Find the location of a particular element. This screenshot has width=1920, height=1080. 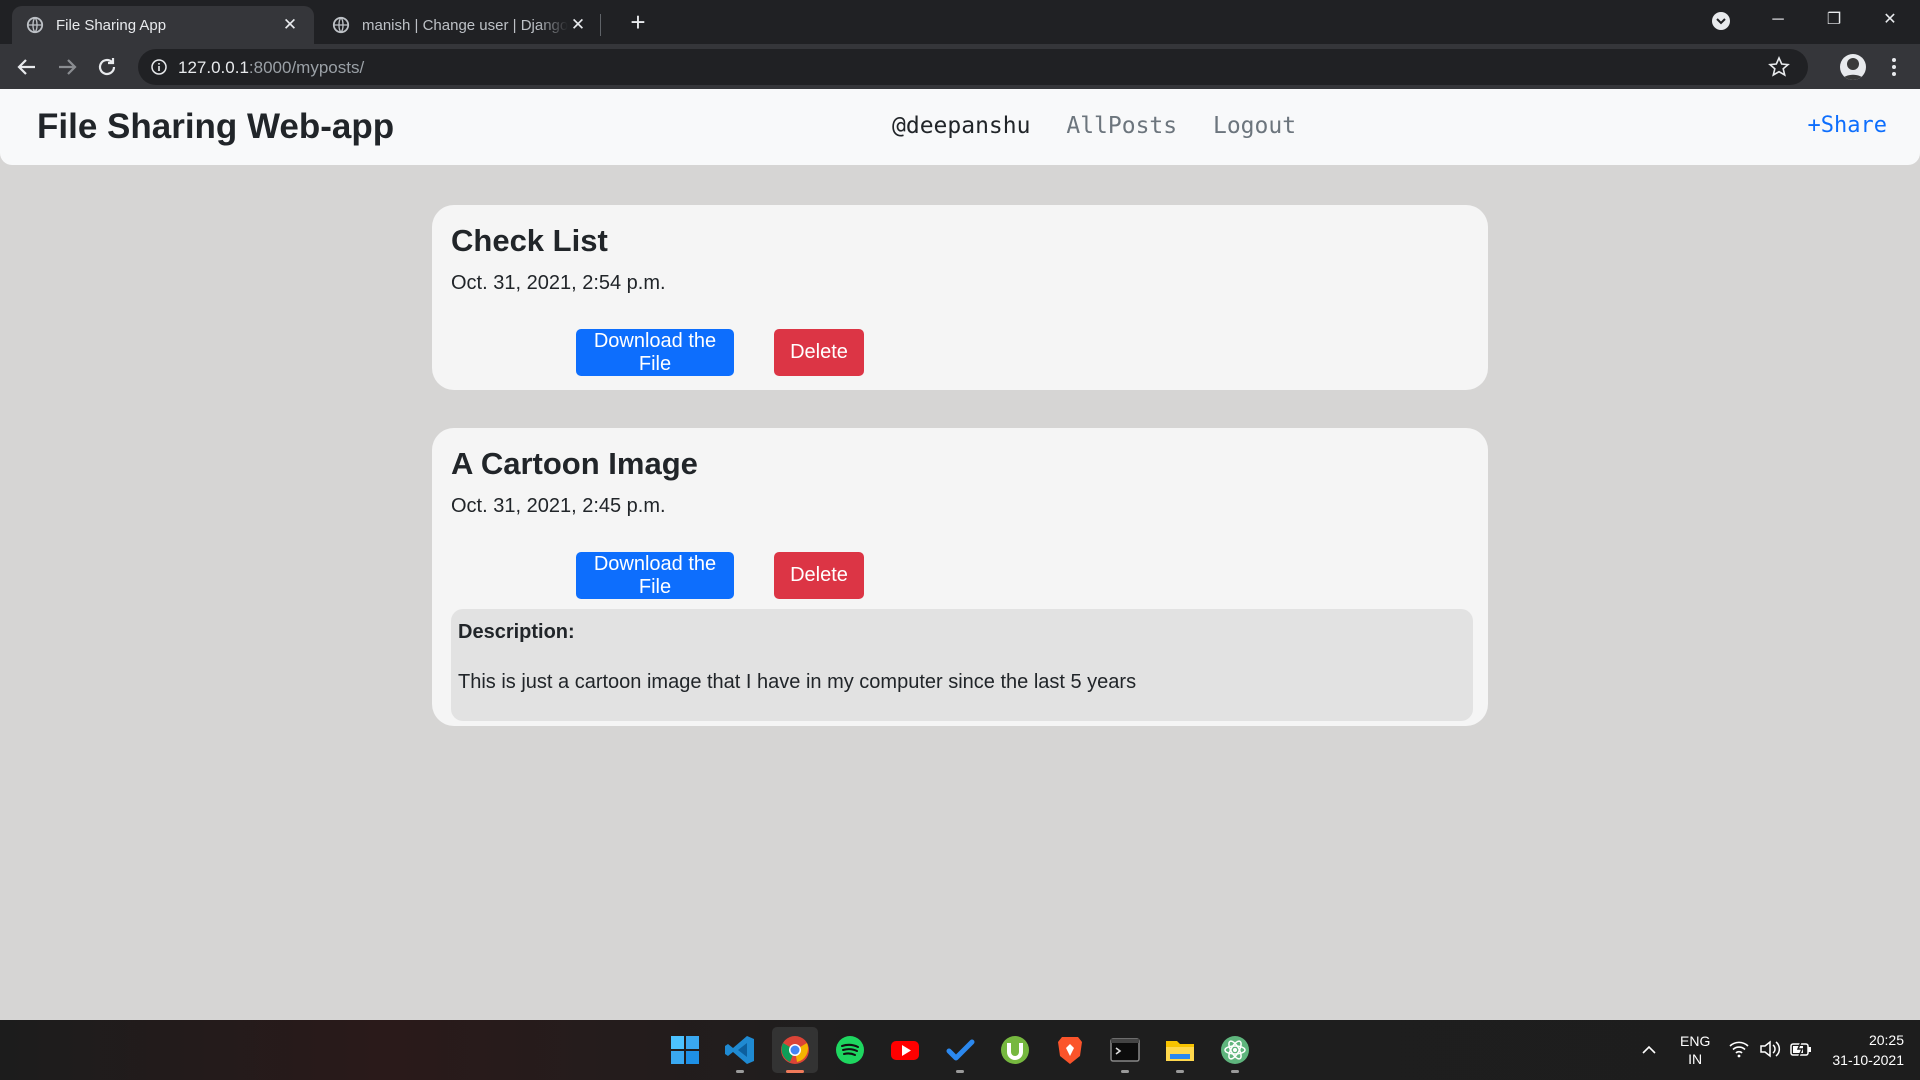

url-path: :8000/myposts/ is located at coordinates (306, 67).